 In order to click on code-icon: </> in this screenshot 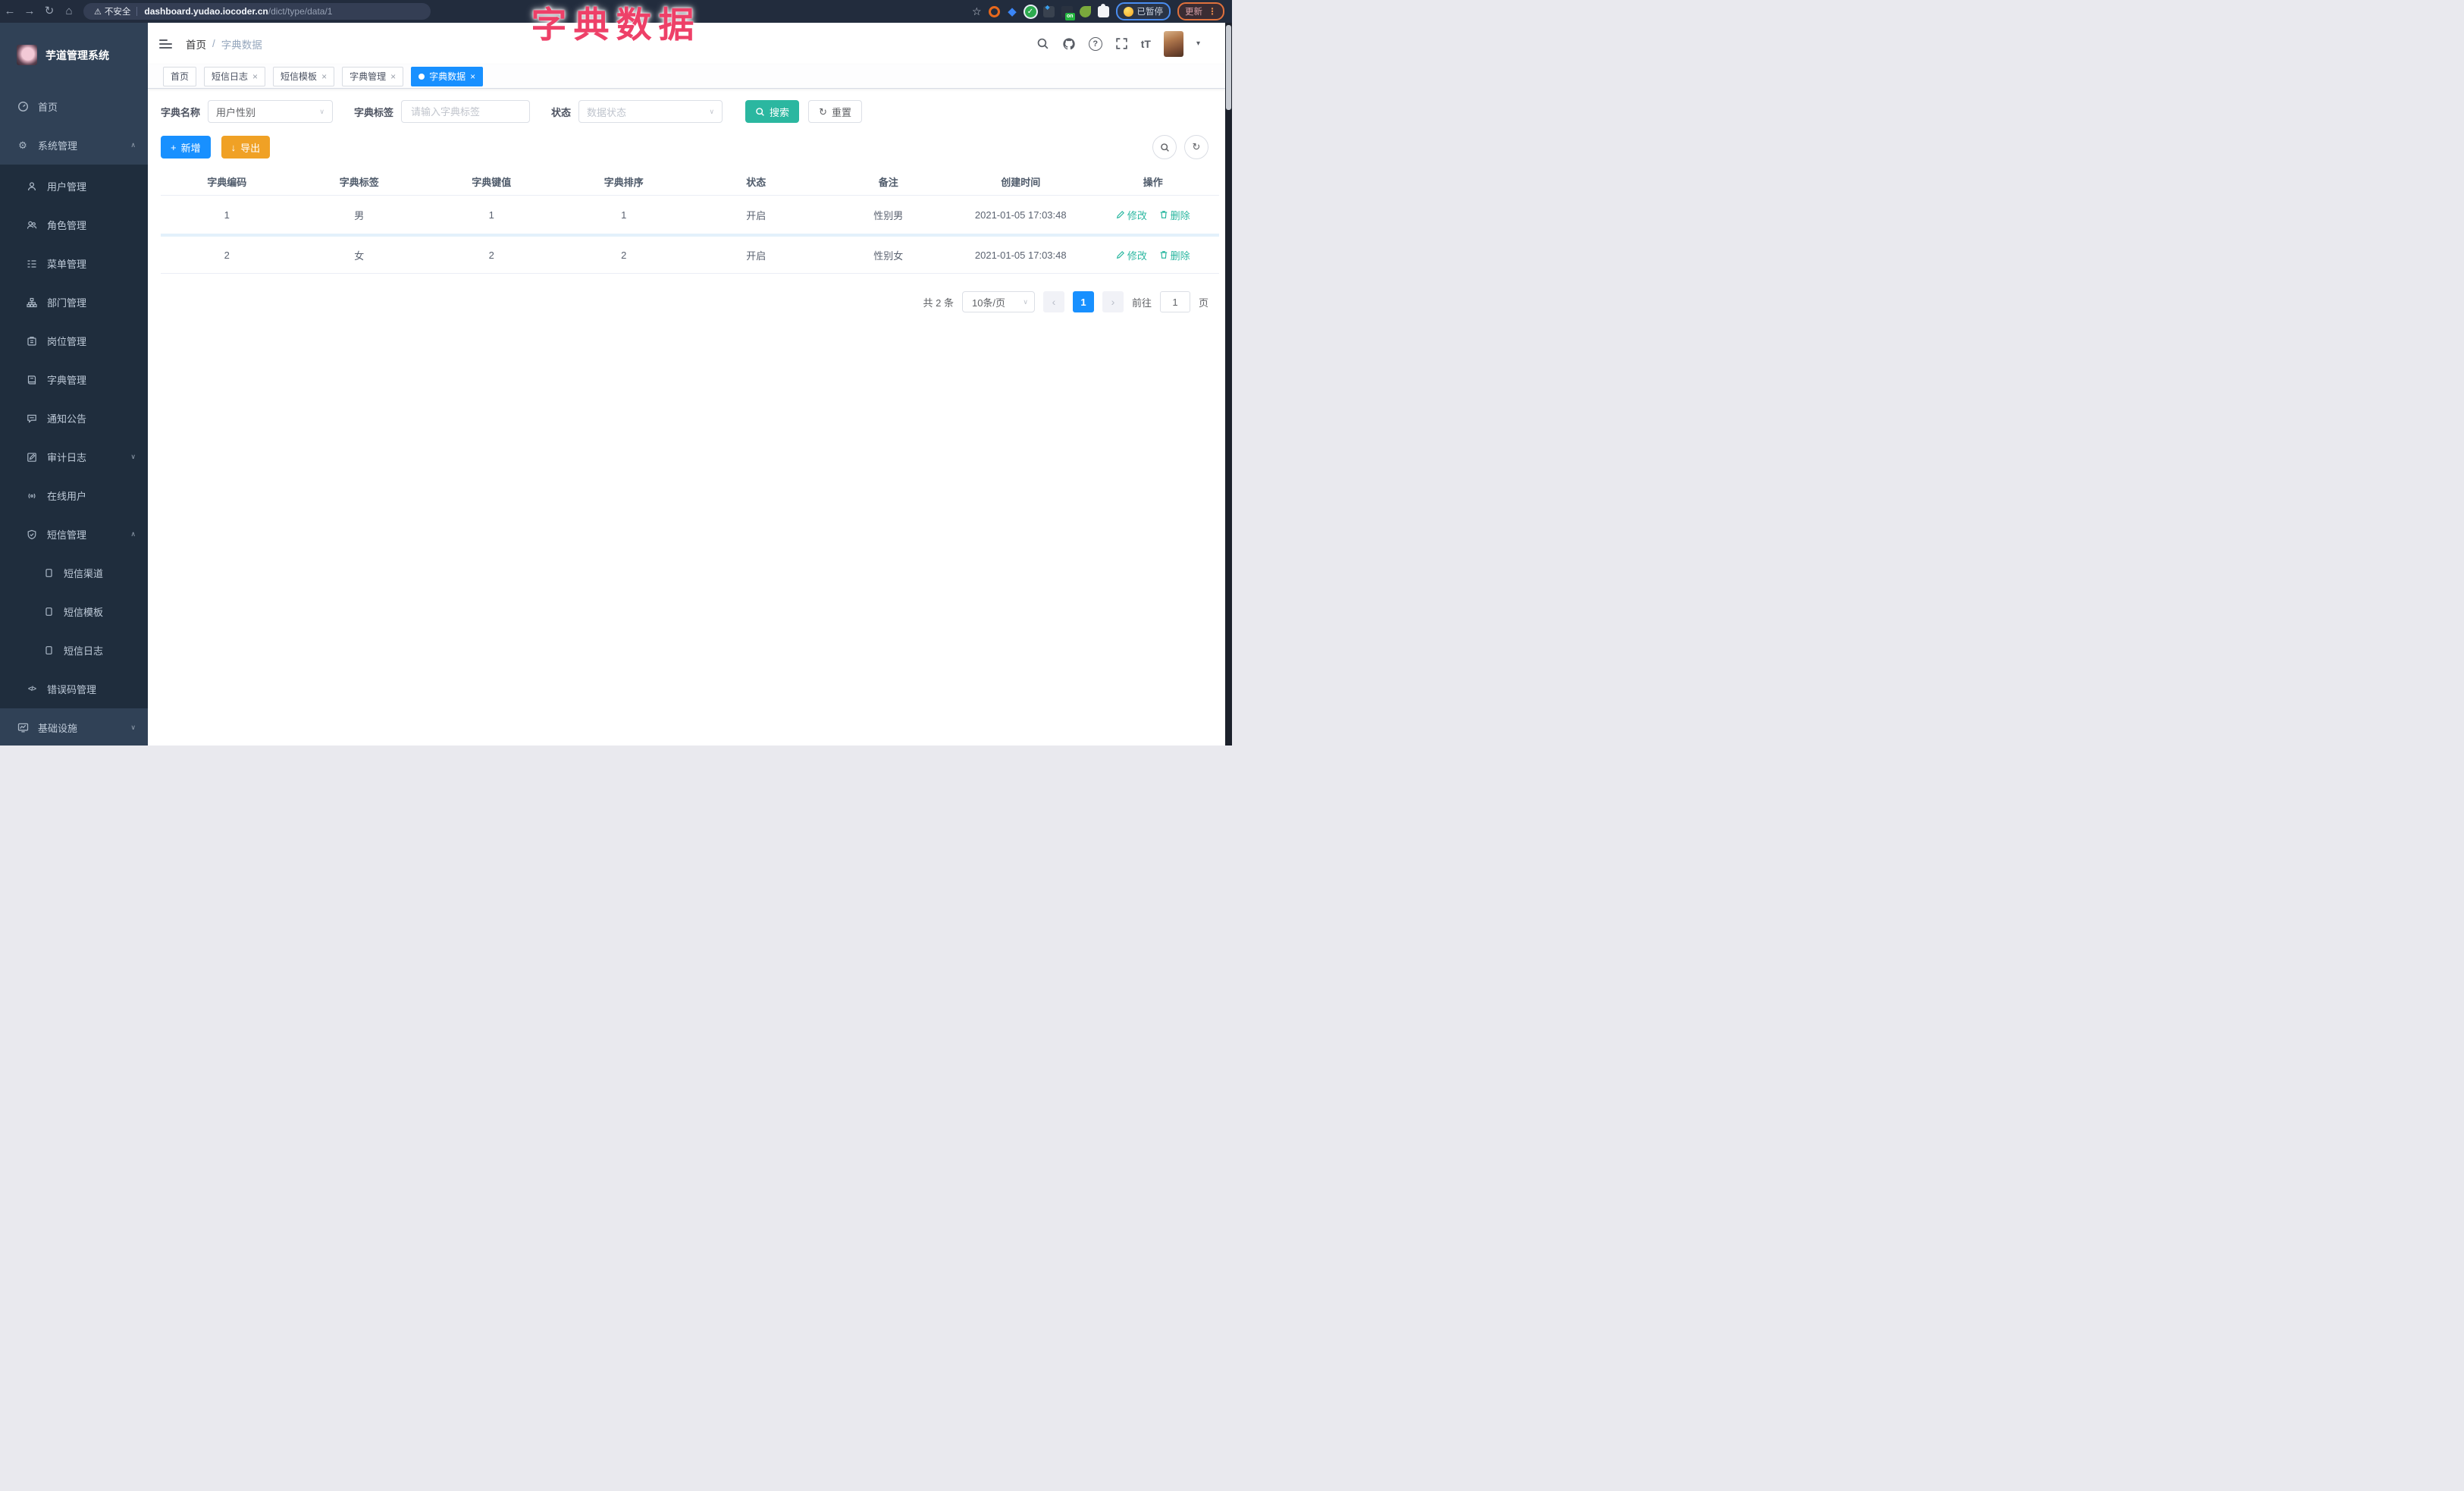, I will do `click(31, 688)`.